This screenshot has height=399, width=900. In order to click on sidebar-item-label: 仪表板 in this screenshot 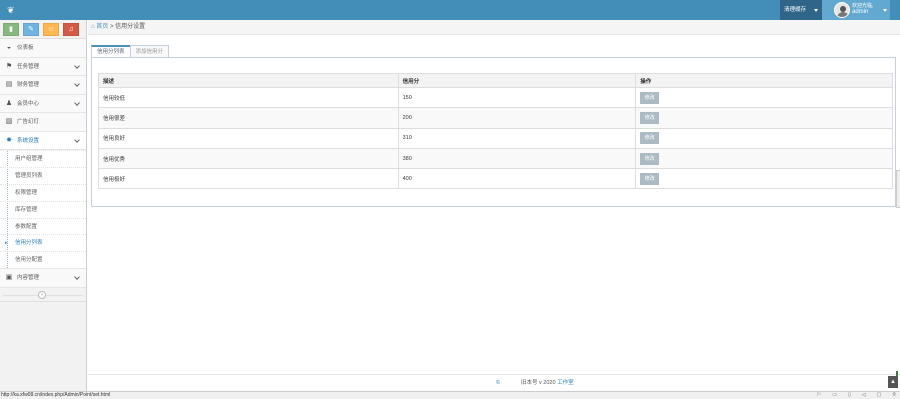, I will do `click(25, 48)`.